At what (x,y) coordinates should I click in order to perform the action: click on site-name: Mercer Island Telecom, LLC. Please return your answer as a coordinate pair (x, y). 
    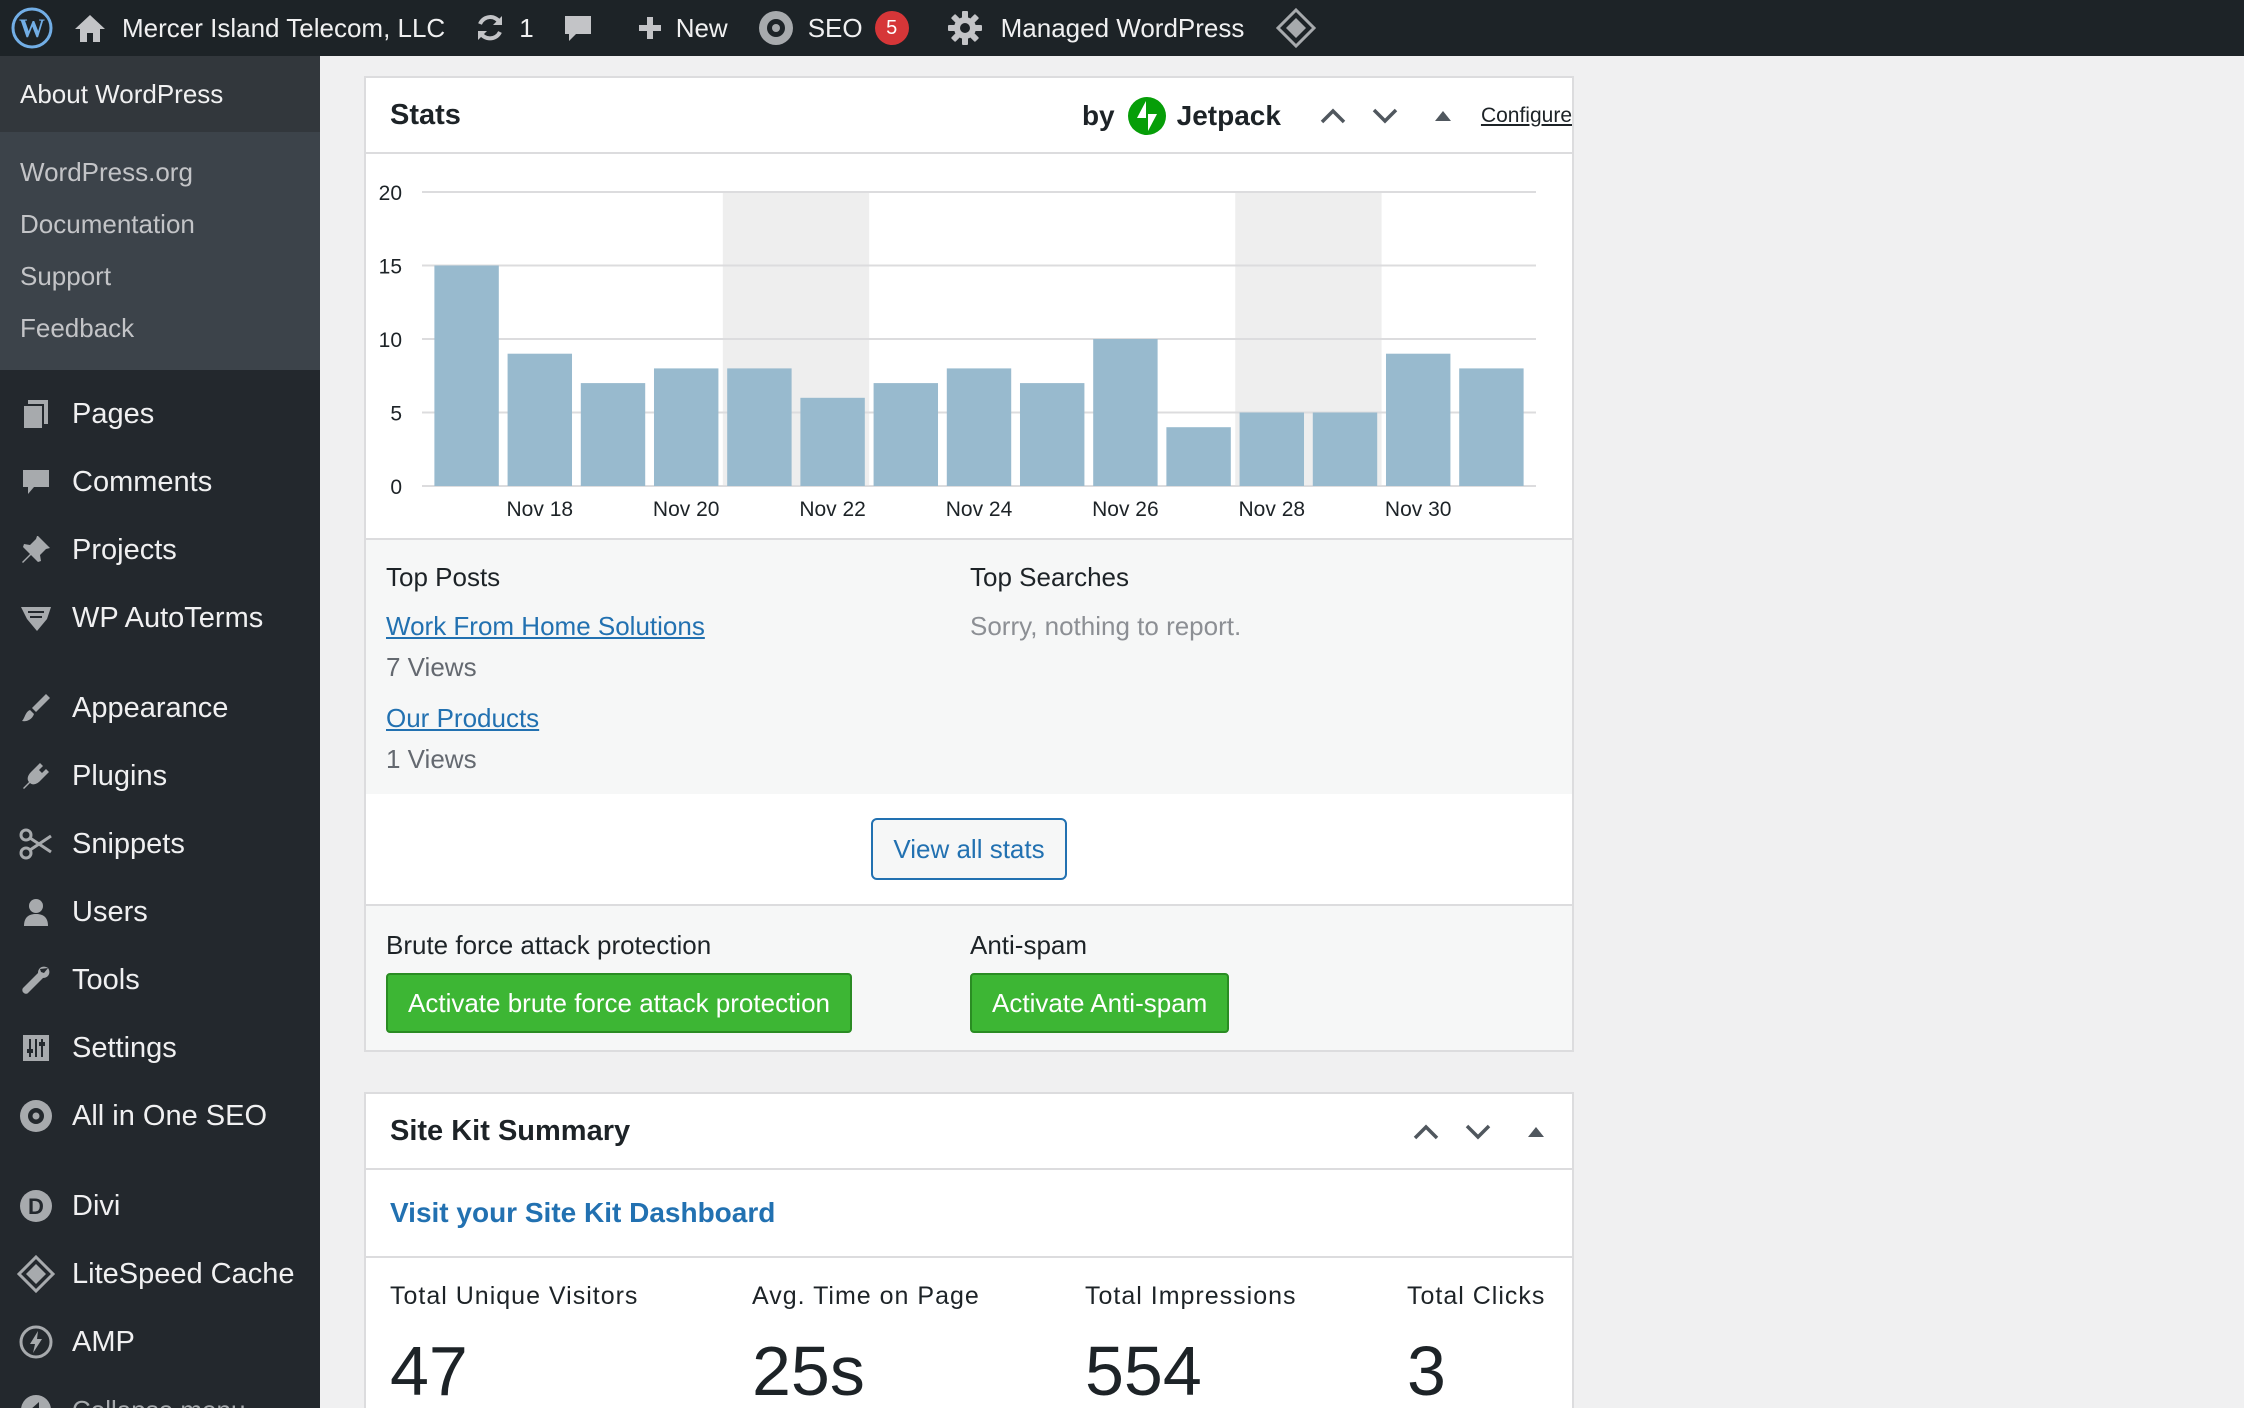
    Looking at the image, I should click on (284, 27).